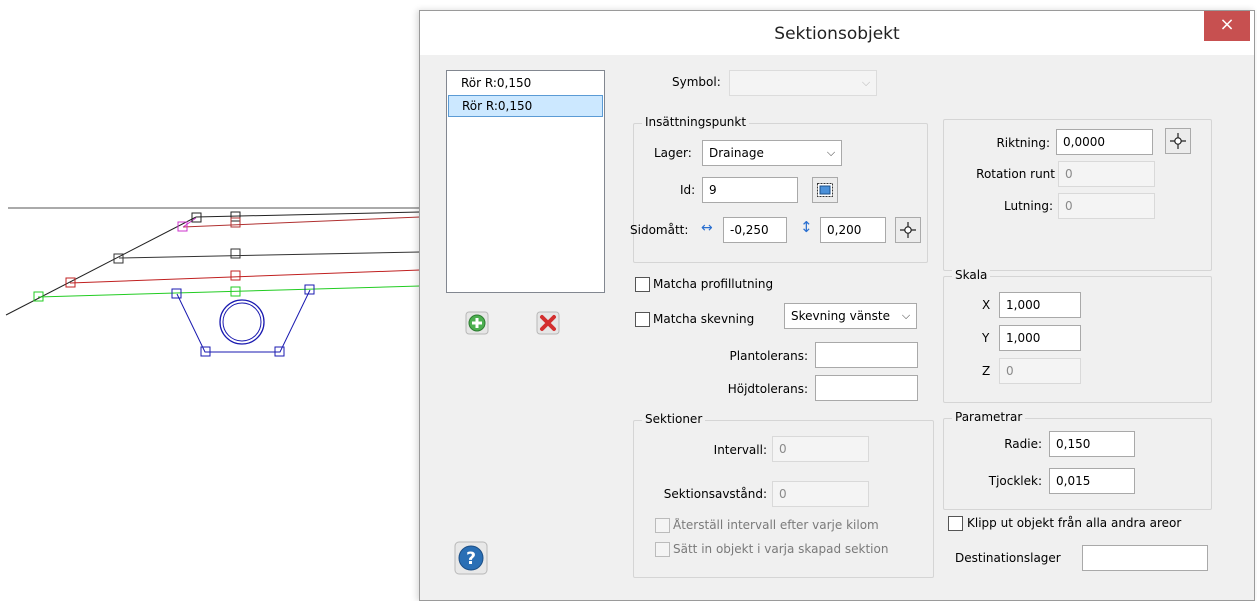 Image resolution: width=1257 pixels, height=601 pixels. I want to click on sektionsavstand-label: Sektionsavstånd:, so click(715, 494).